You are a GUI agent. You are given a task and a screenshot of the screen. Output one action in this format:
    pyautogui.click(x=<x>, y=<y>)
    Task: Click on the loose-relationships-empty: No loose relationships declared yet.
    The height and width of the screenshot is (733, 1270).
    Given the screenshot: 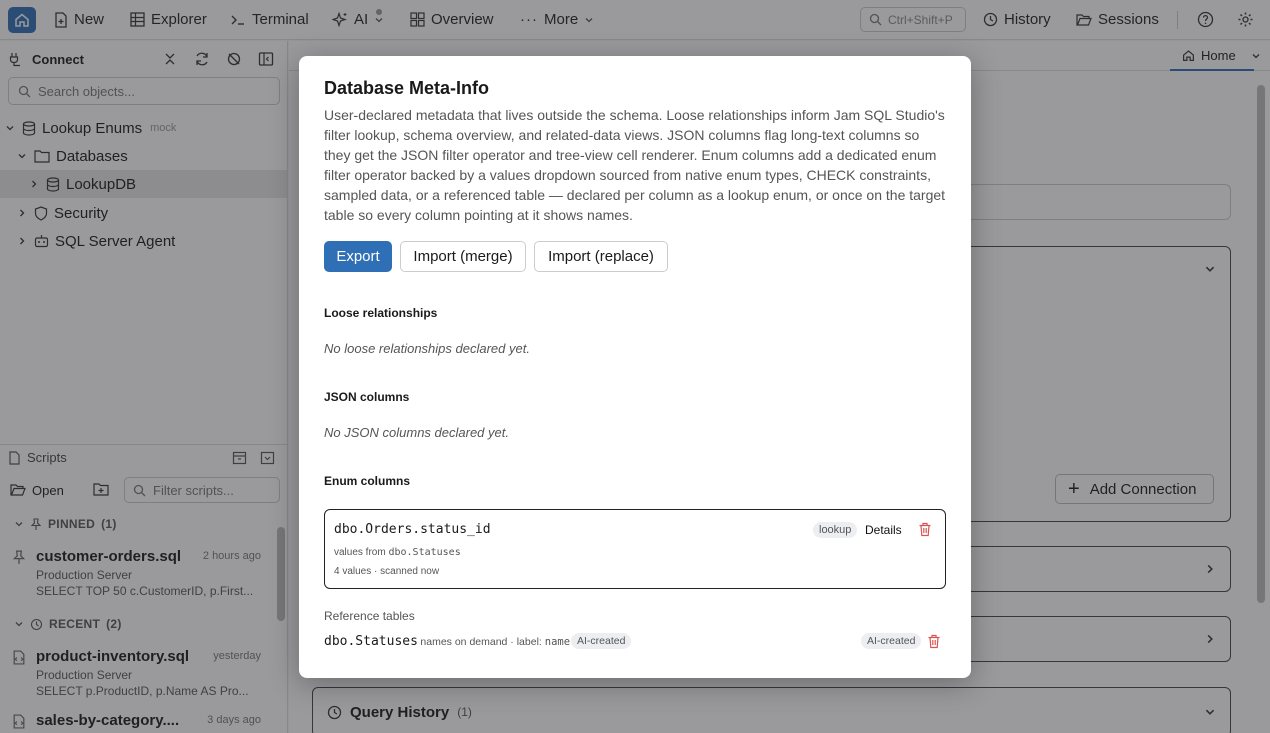 What is the action you would take?
    pyautogui.click(x=427, y=348)
    